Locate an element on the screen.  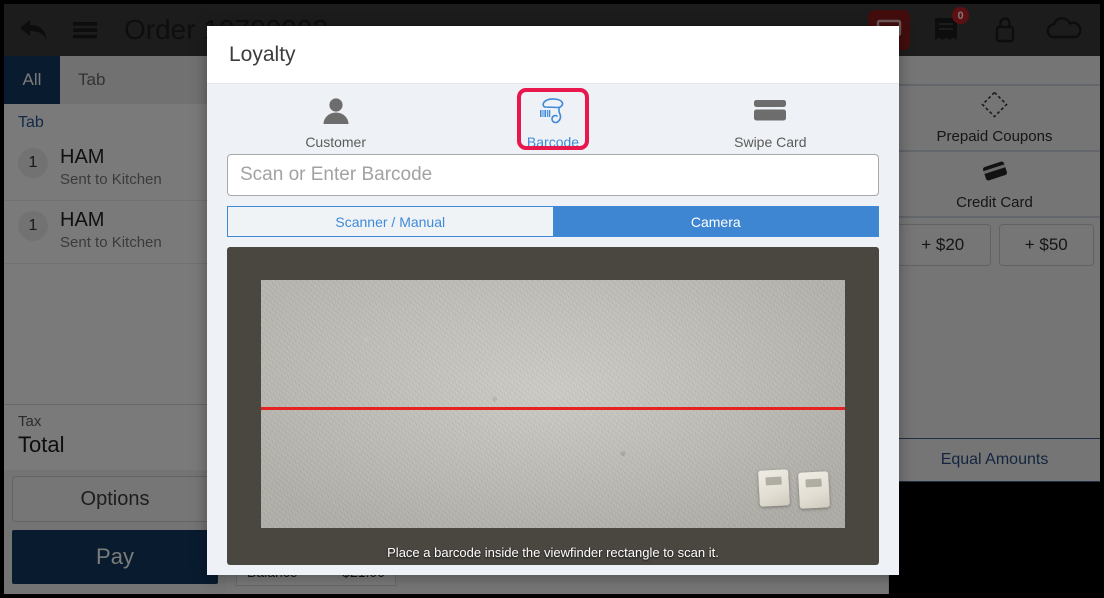
tax-label: Tax is located at coordinates (30, 421).